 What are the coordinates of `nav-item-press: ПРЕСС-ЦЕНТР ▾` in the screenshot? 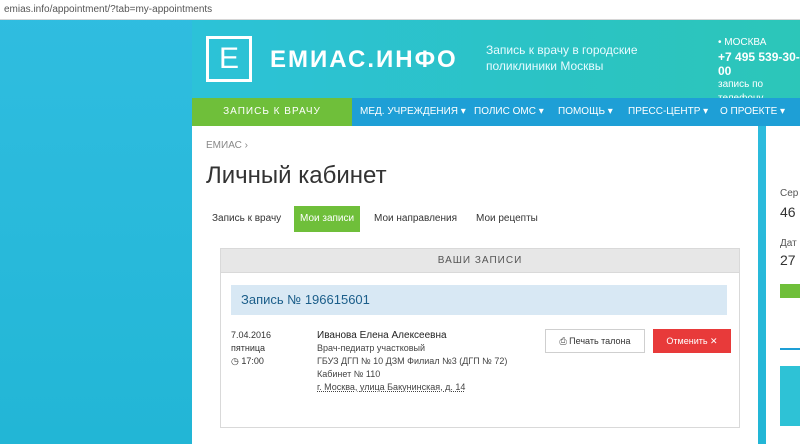 It's located at (668, 112).